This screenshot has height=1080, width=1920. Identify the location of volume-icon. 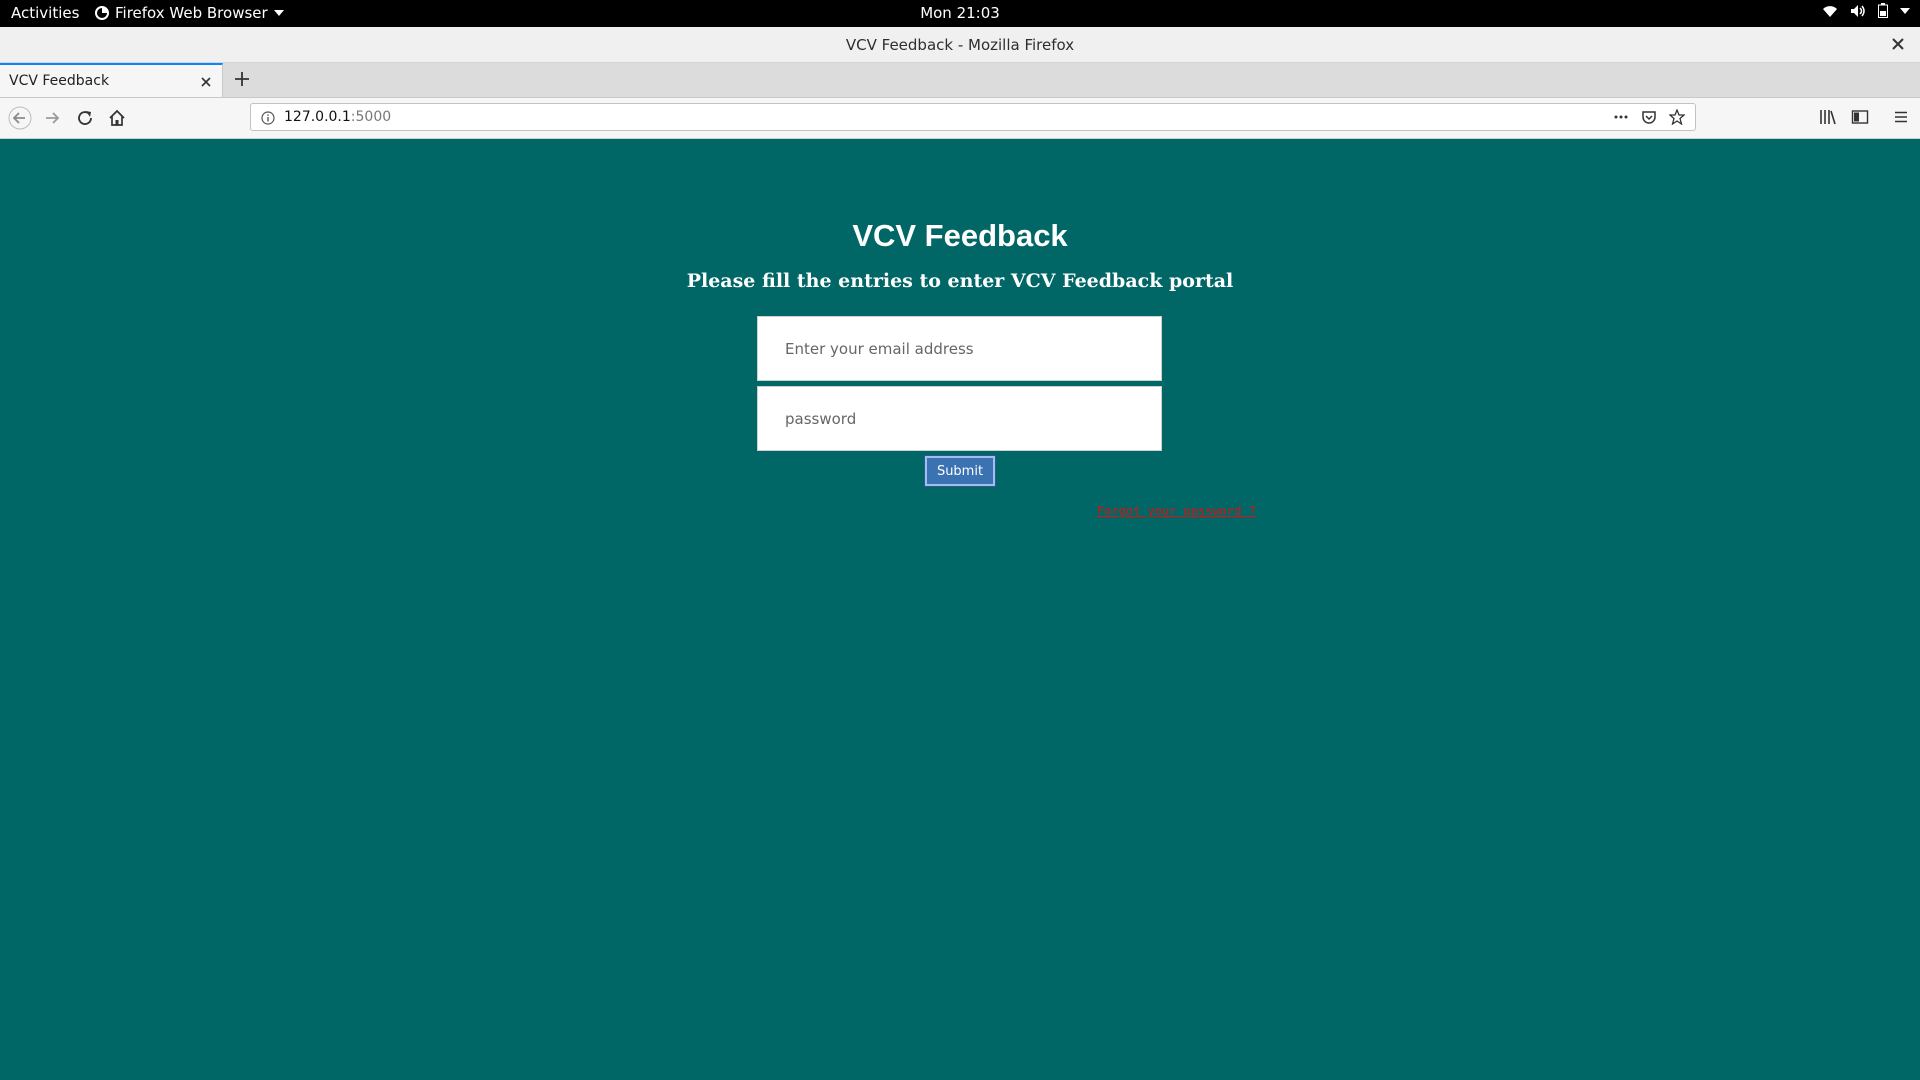
(1858, 11).